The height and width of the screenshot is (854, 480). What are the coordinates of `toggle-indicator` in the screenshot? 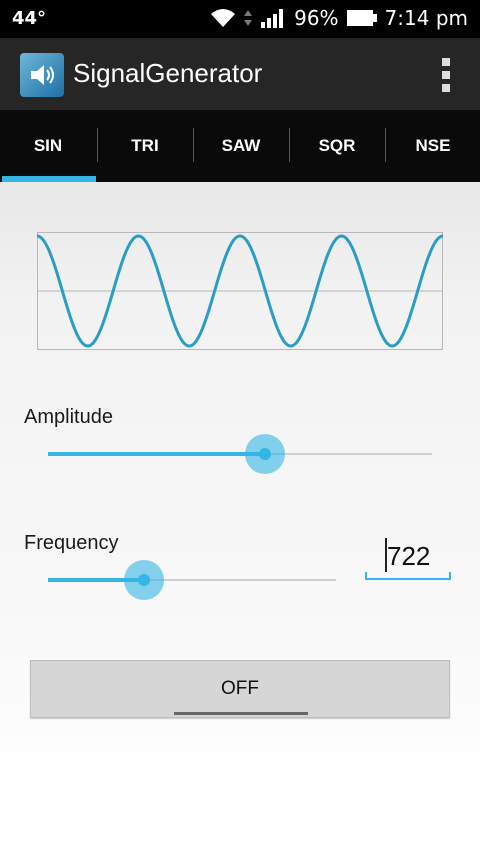 It's located at (241, 713).